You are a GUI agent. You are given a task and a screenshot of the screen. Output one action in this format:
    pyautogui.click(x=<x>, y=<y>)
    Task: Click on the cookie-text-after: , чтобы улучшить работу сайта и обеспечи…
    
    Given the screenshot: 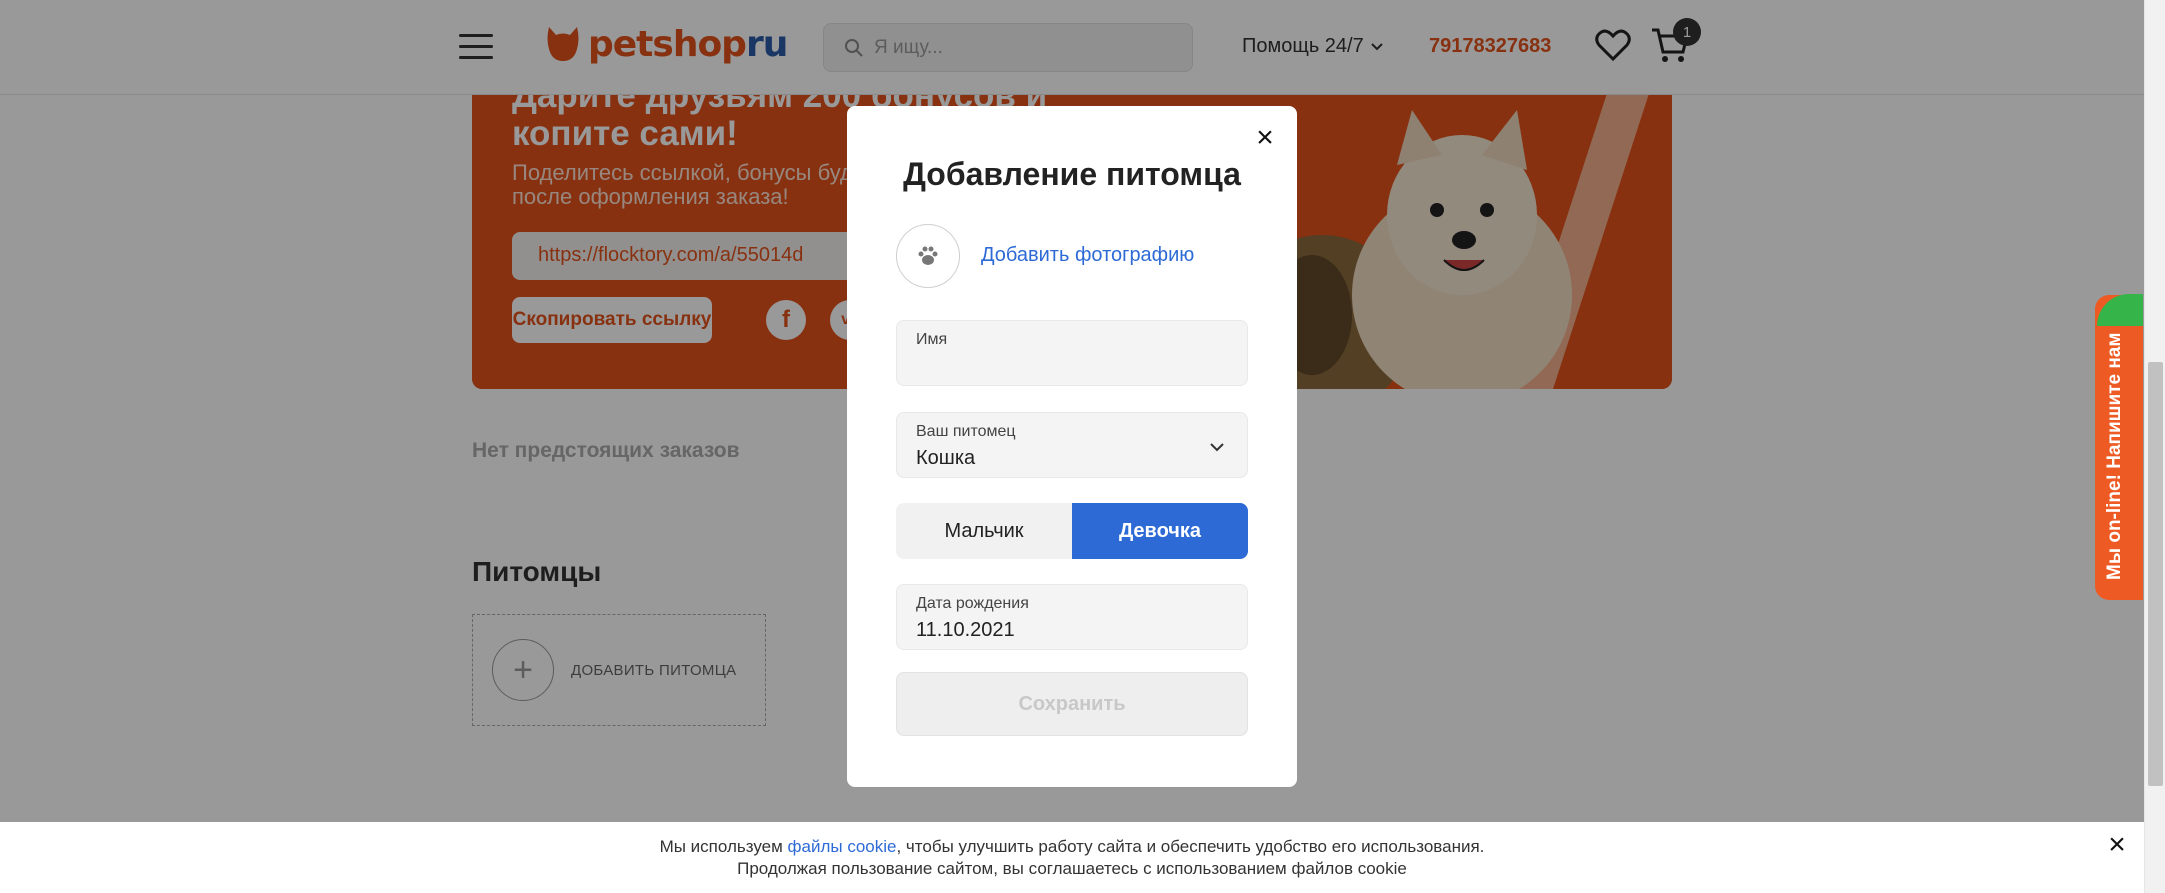 What is the action you would take?
    pyautogui.click(x=1190, y=846)
    